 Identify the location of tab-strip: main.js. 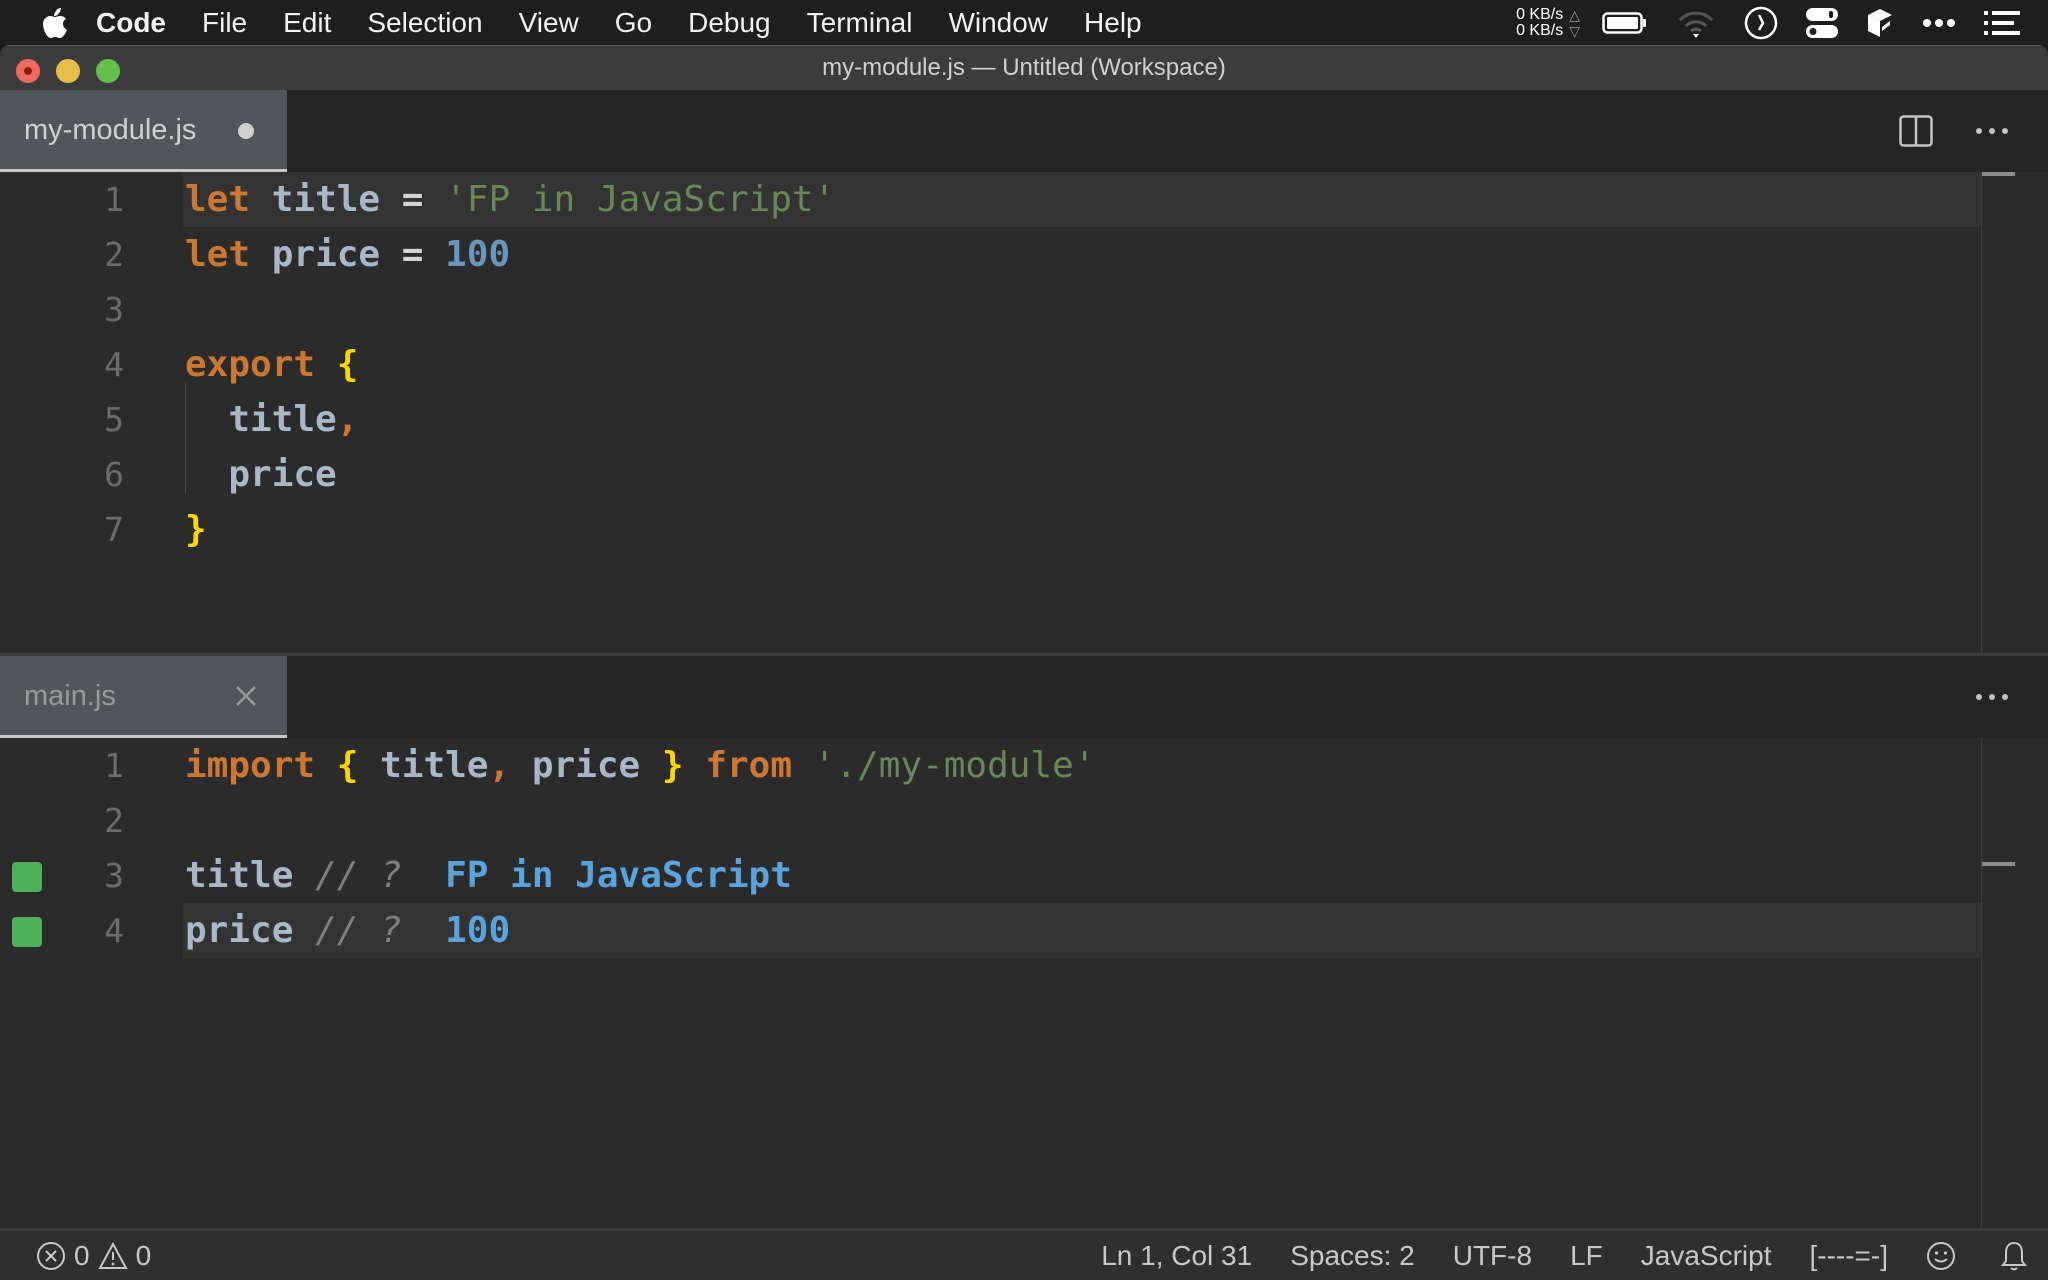
(1024, 697).